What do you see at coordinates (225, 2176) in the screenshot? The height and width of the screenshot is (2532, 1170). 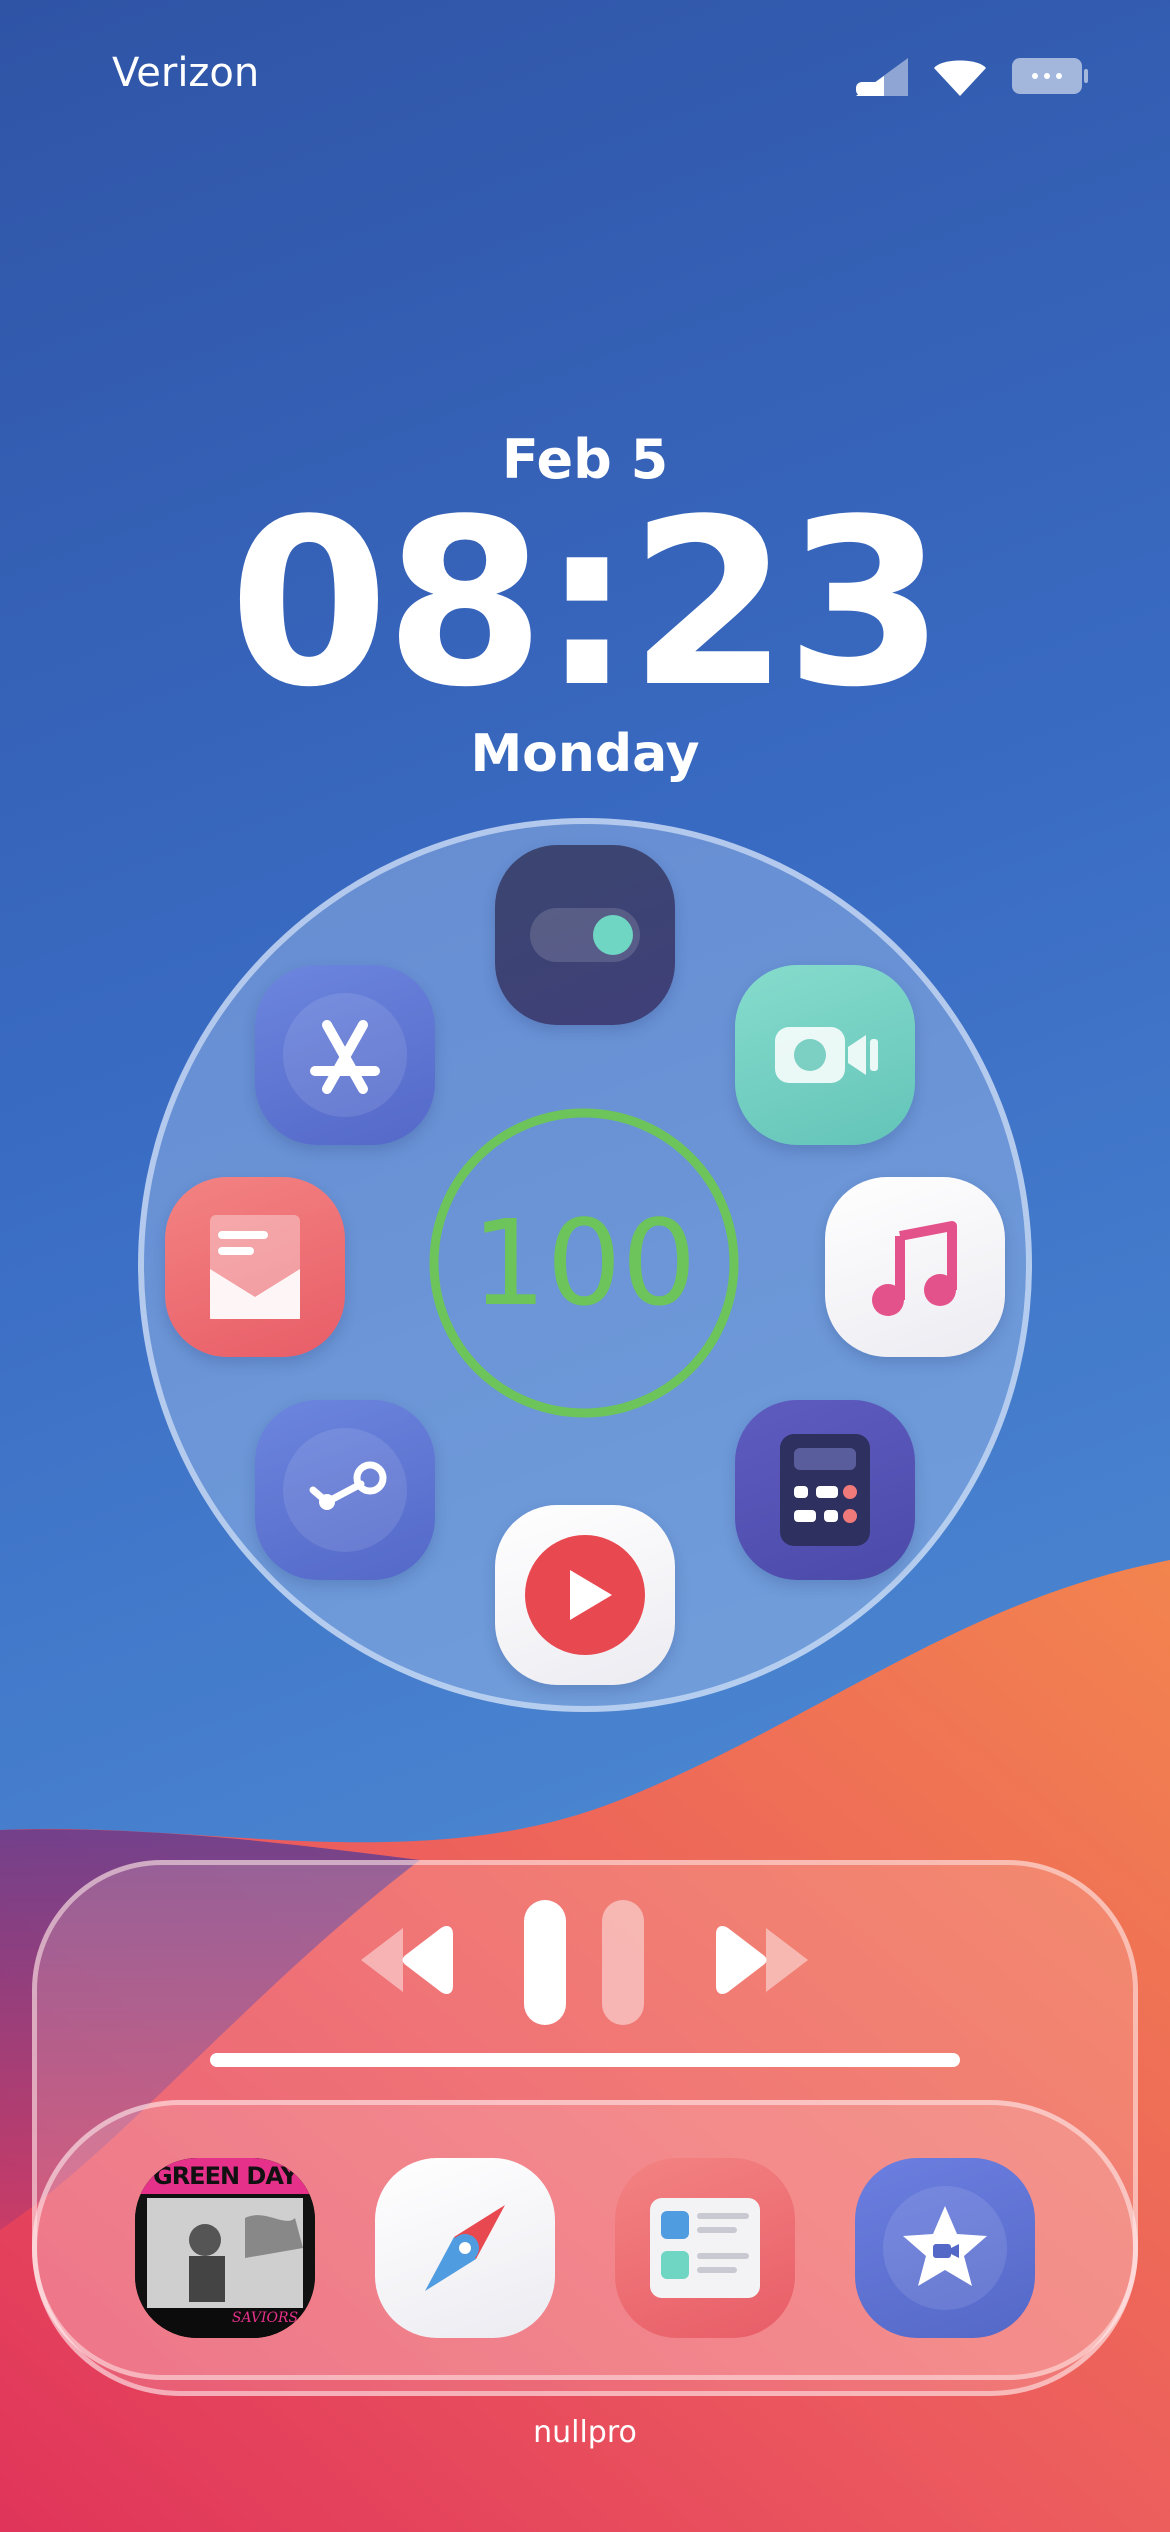 I see `album-title: GREEN DAY` at bounding box center [225, 2176].